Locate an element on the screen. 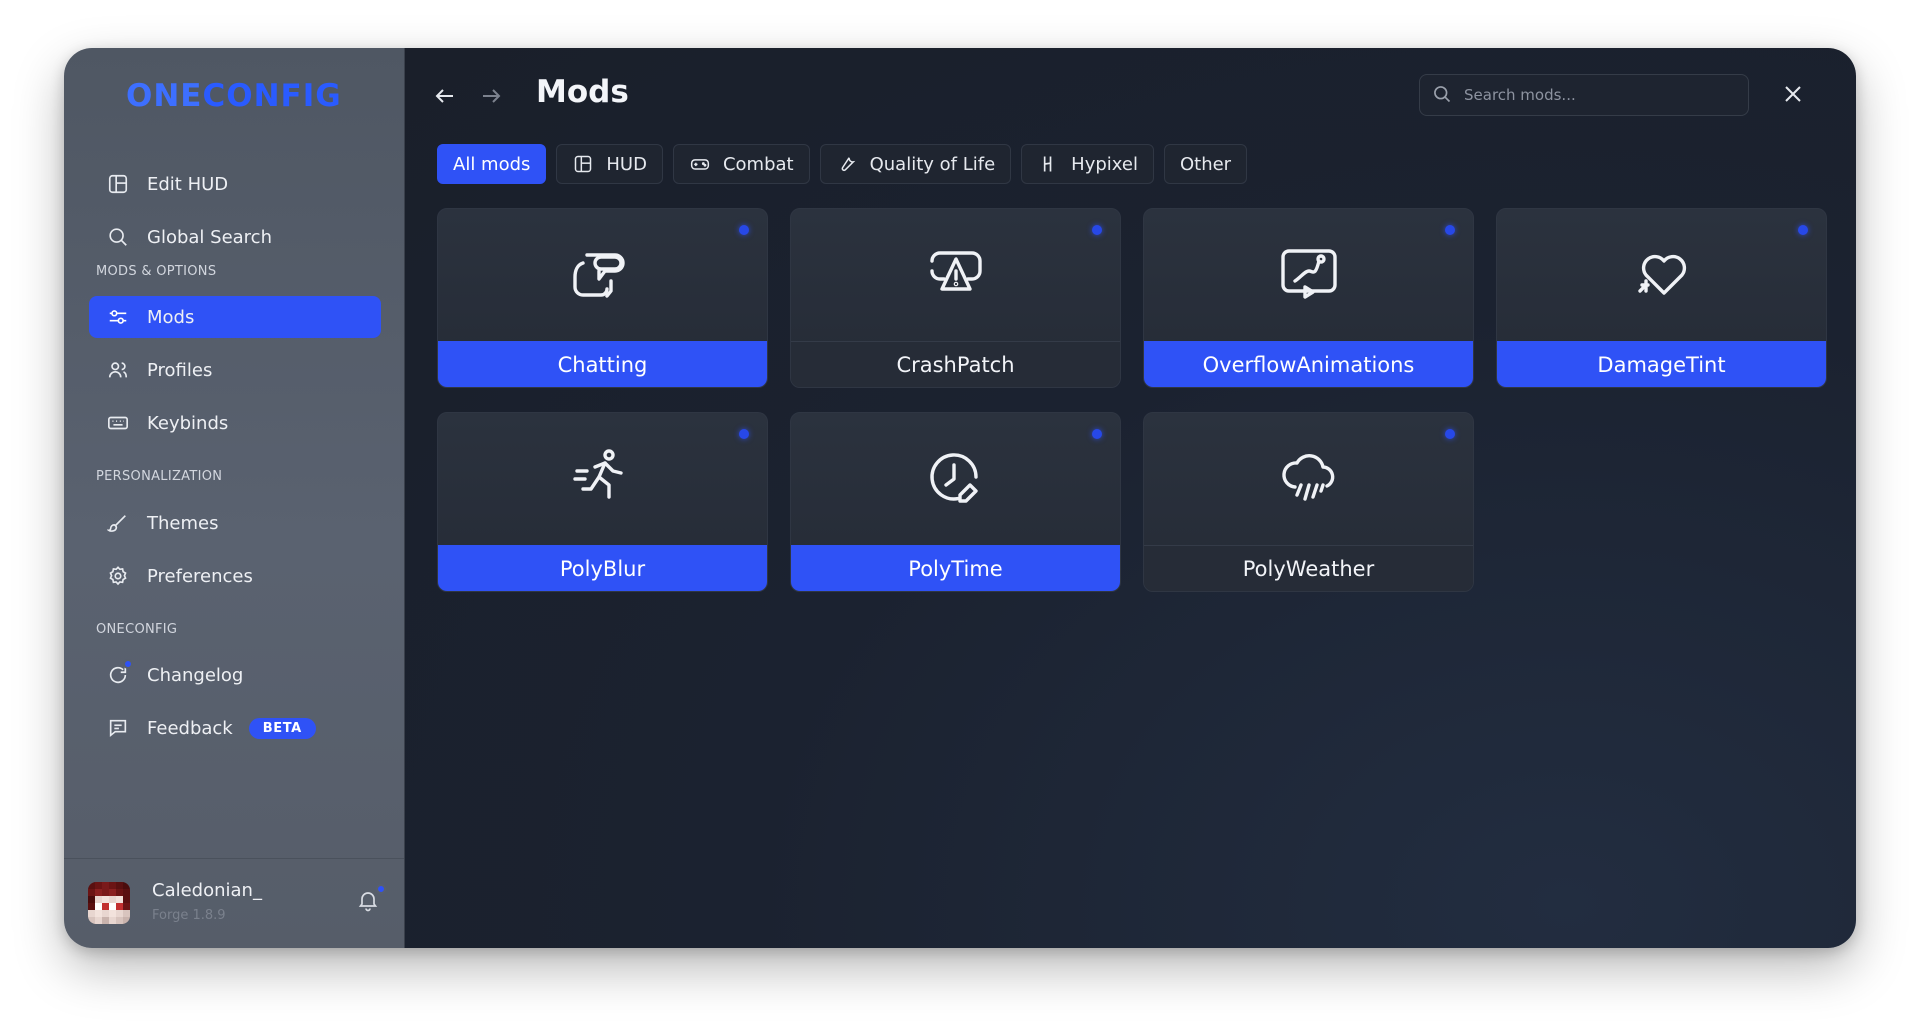 The width and height of the screenshot is (1920, 1030). sidebar-item-edit-hud: Edit HUD is located at coordinates (235, 184).